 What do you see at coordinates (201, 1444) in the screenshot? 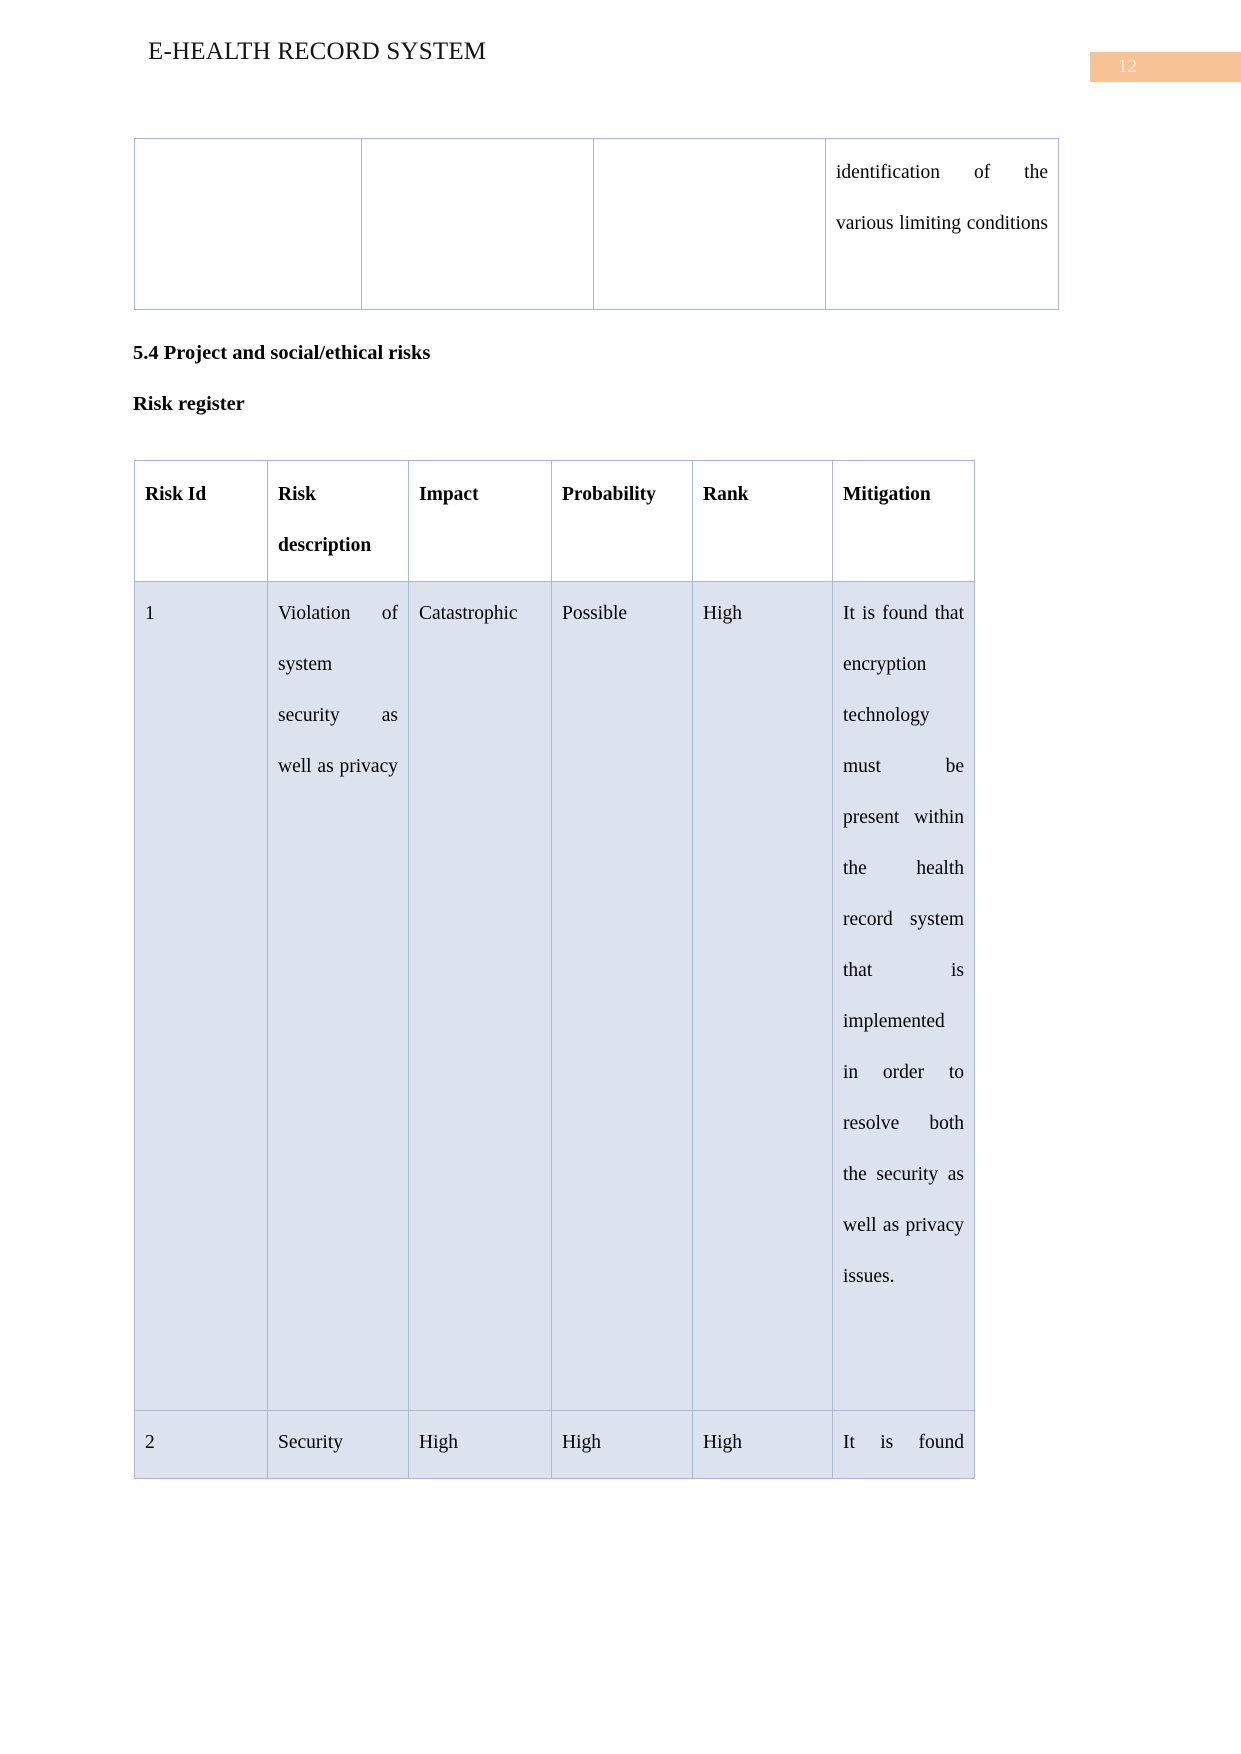
I see `cell-risk-id: 2` at bounding box center [201, 1444].